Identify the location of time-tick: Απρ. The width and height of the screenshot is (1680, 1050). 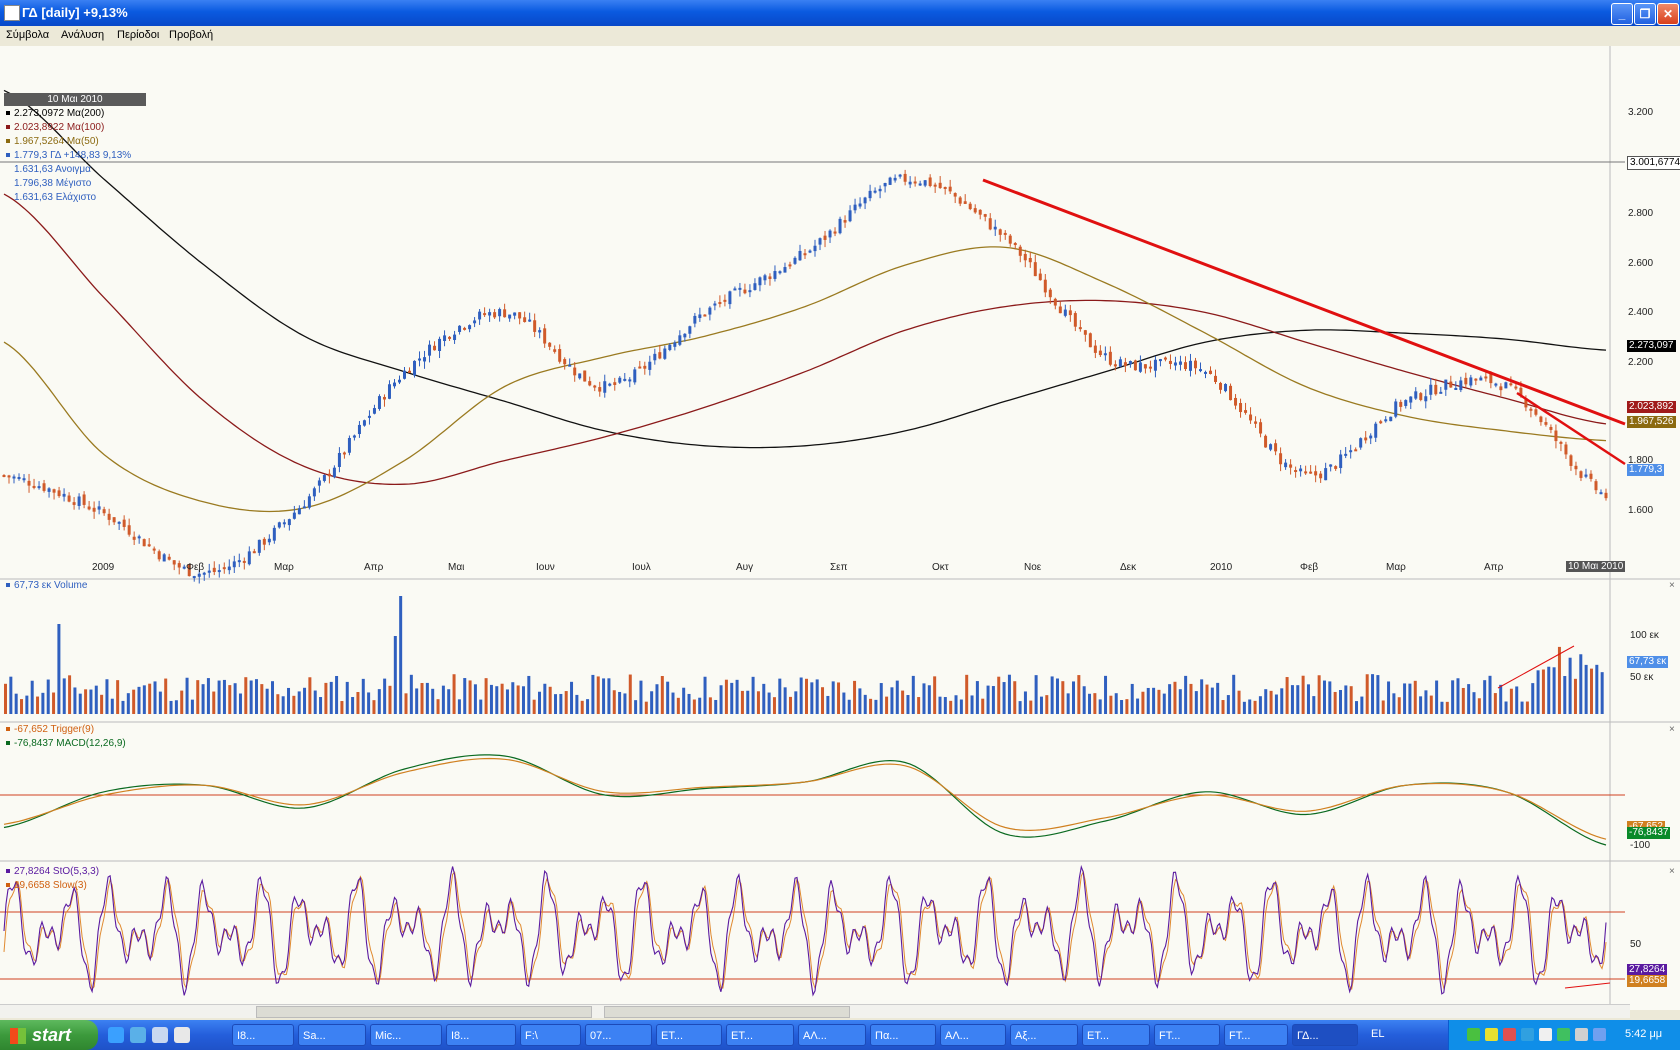
(374, 567).